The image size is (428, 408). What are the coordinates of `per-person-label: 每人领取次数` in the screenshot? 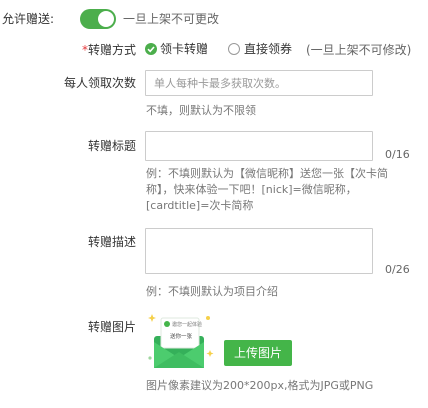 It's located at (99, 83).